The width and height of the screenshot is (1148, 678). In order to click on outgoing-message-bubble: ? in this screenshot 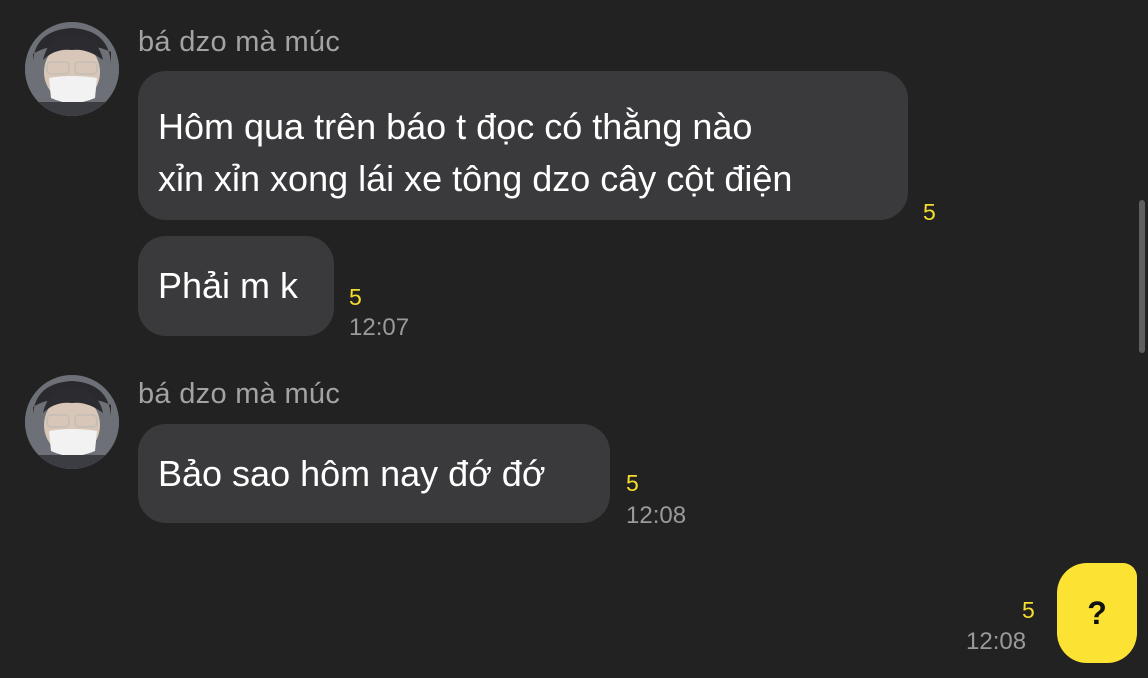, I will do `click(1097, 613)`.